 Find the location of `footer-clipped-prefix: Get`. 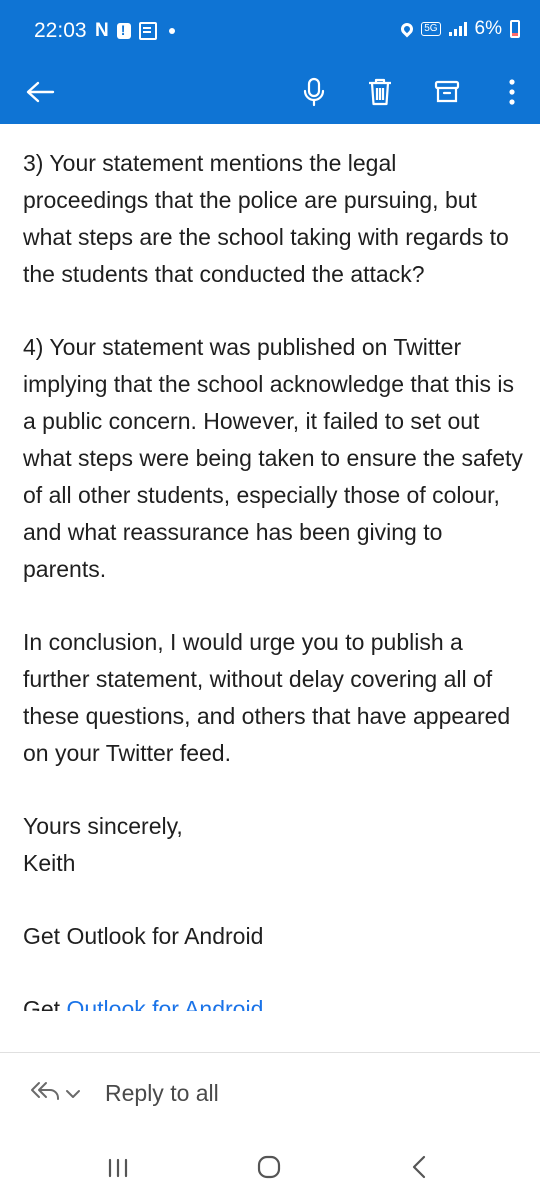

footer-clipped-prefix: Get is located at coordinates (45, 1003).